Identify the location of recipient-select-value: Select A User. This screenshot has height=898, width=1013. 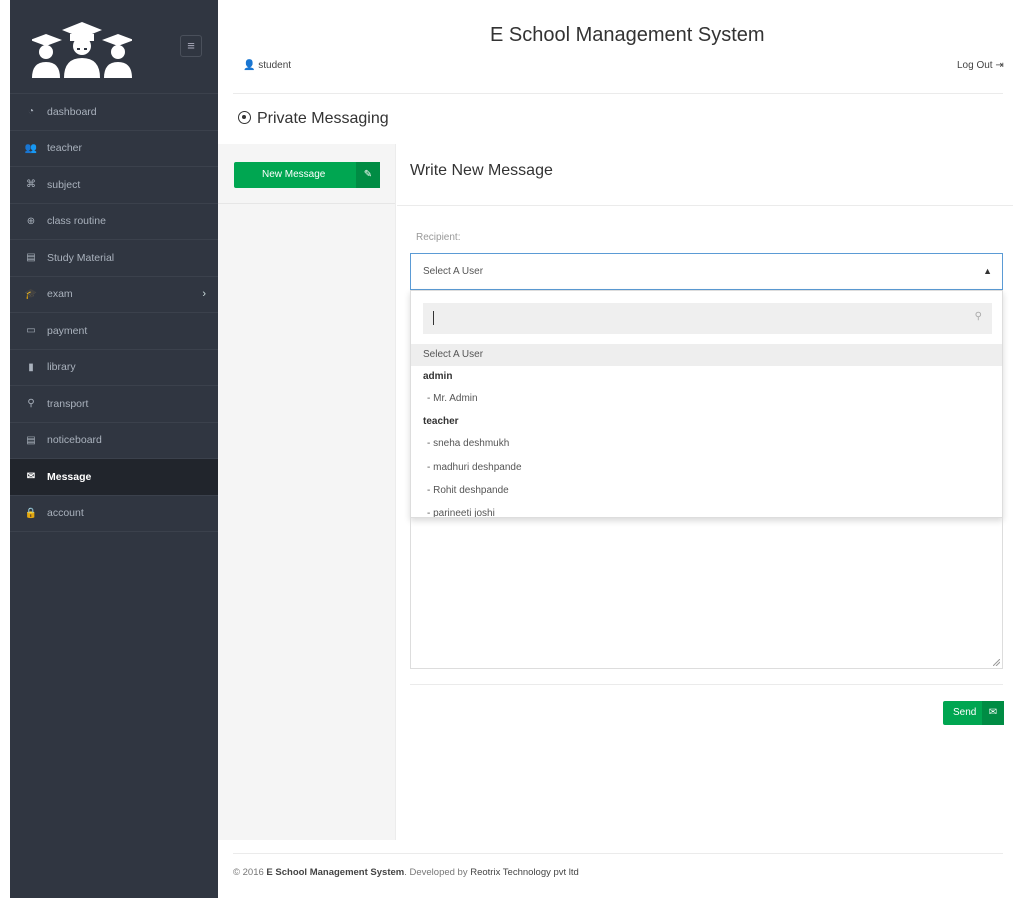
(453, 271).